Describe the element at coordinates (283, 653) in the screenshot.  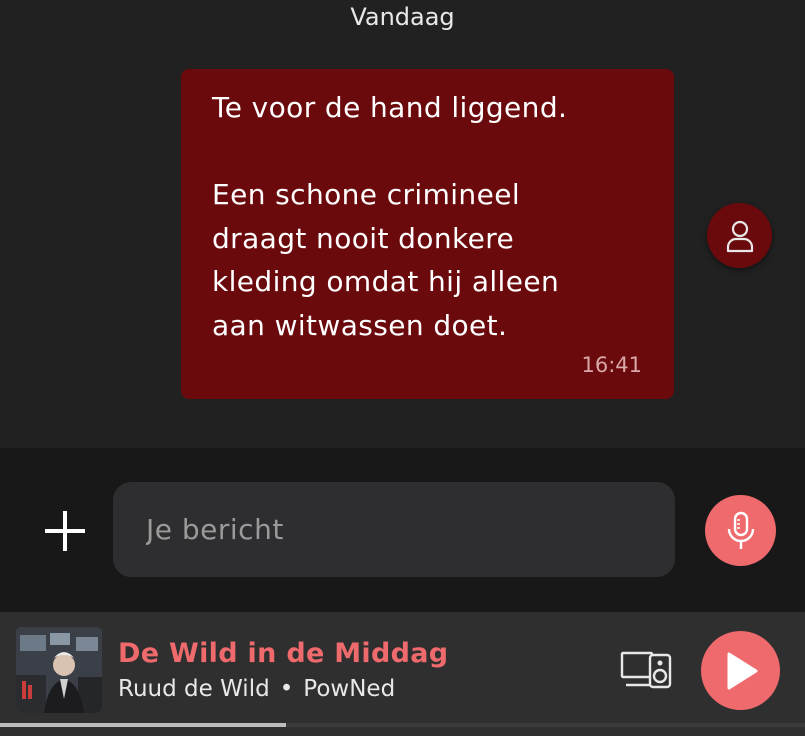
I see `show-title: De Wild in de Middag` at that location.